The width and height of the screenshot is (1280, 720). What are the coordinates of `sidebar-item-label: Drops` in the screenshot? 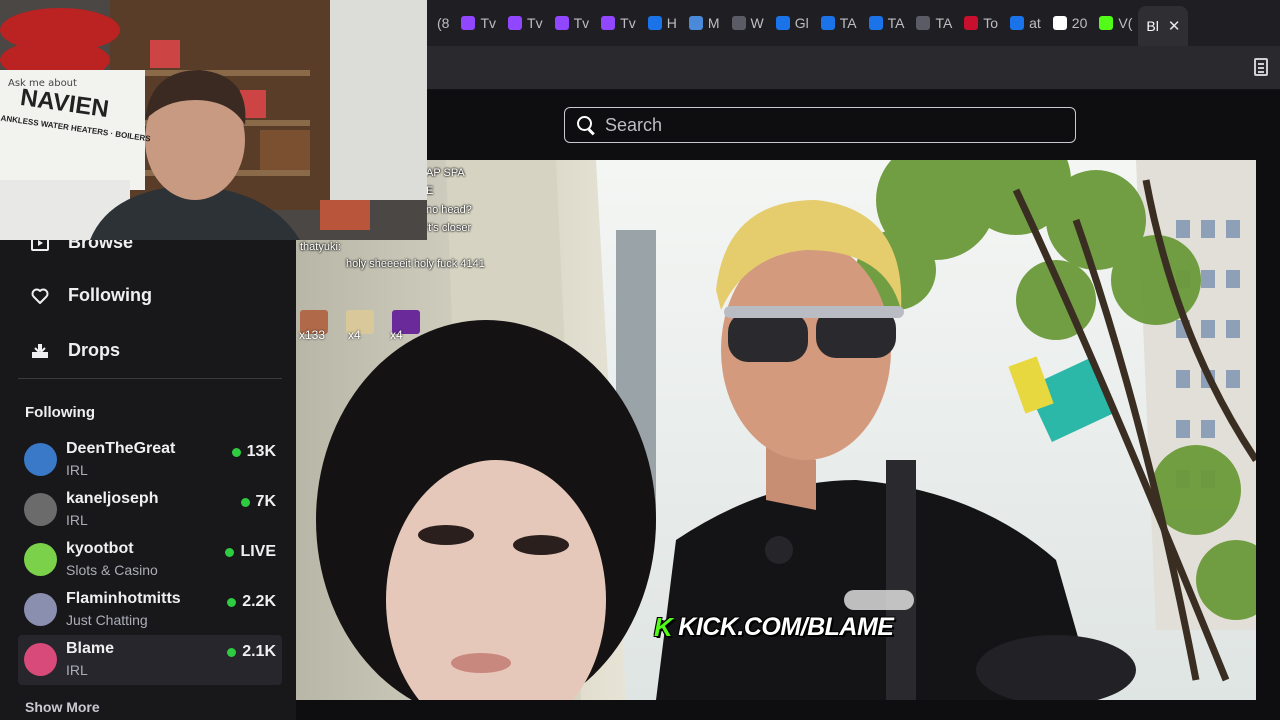 It's located at (94, 350).